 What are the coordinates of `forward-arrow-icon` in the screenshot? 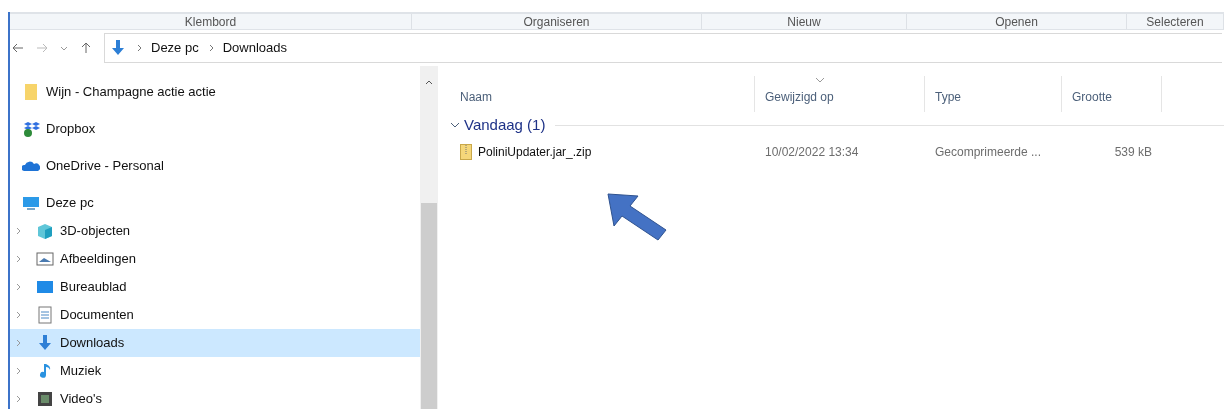 It's located at (42, 48).